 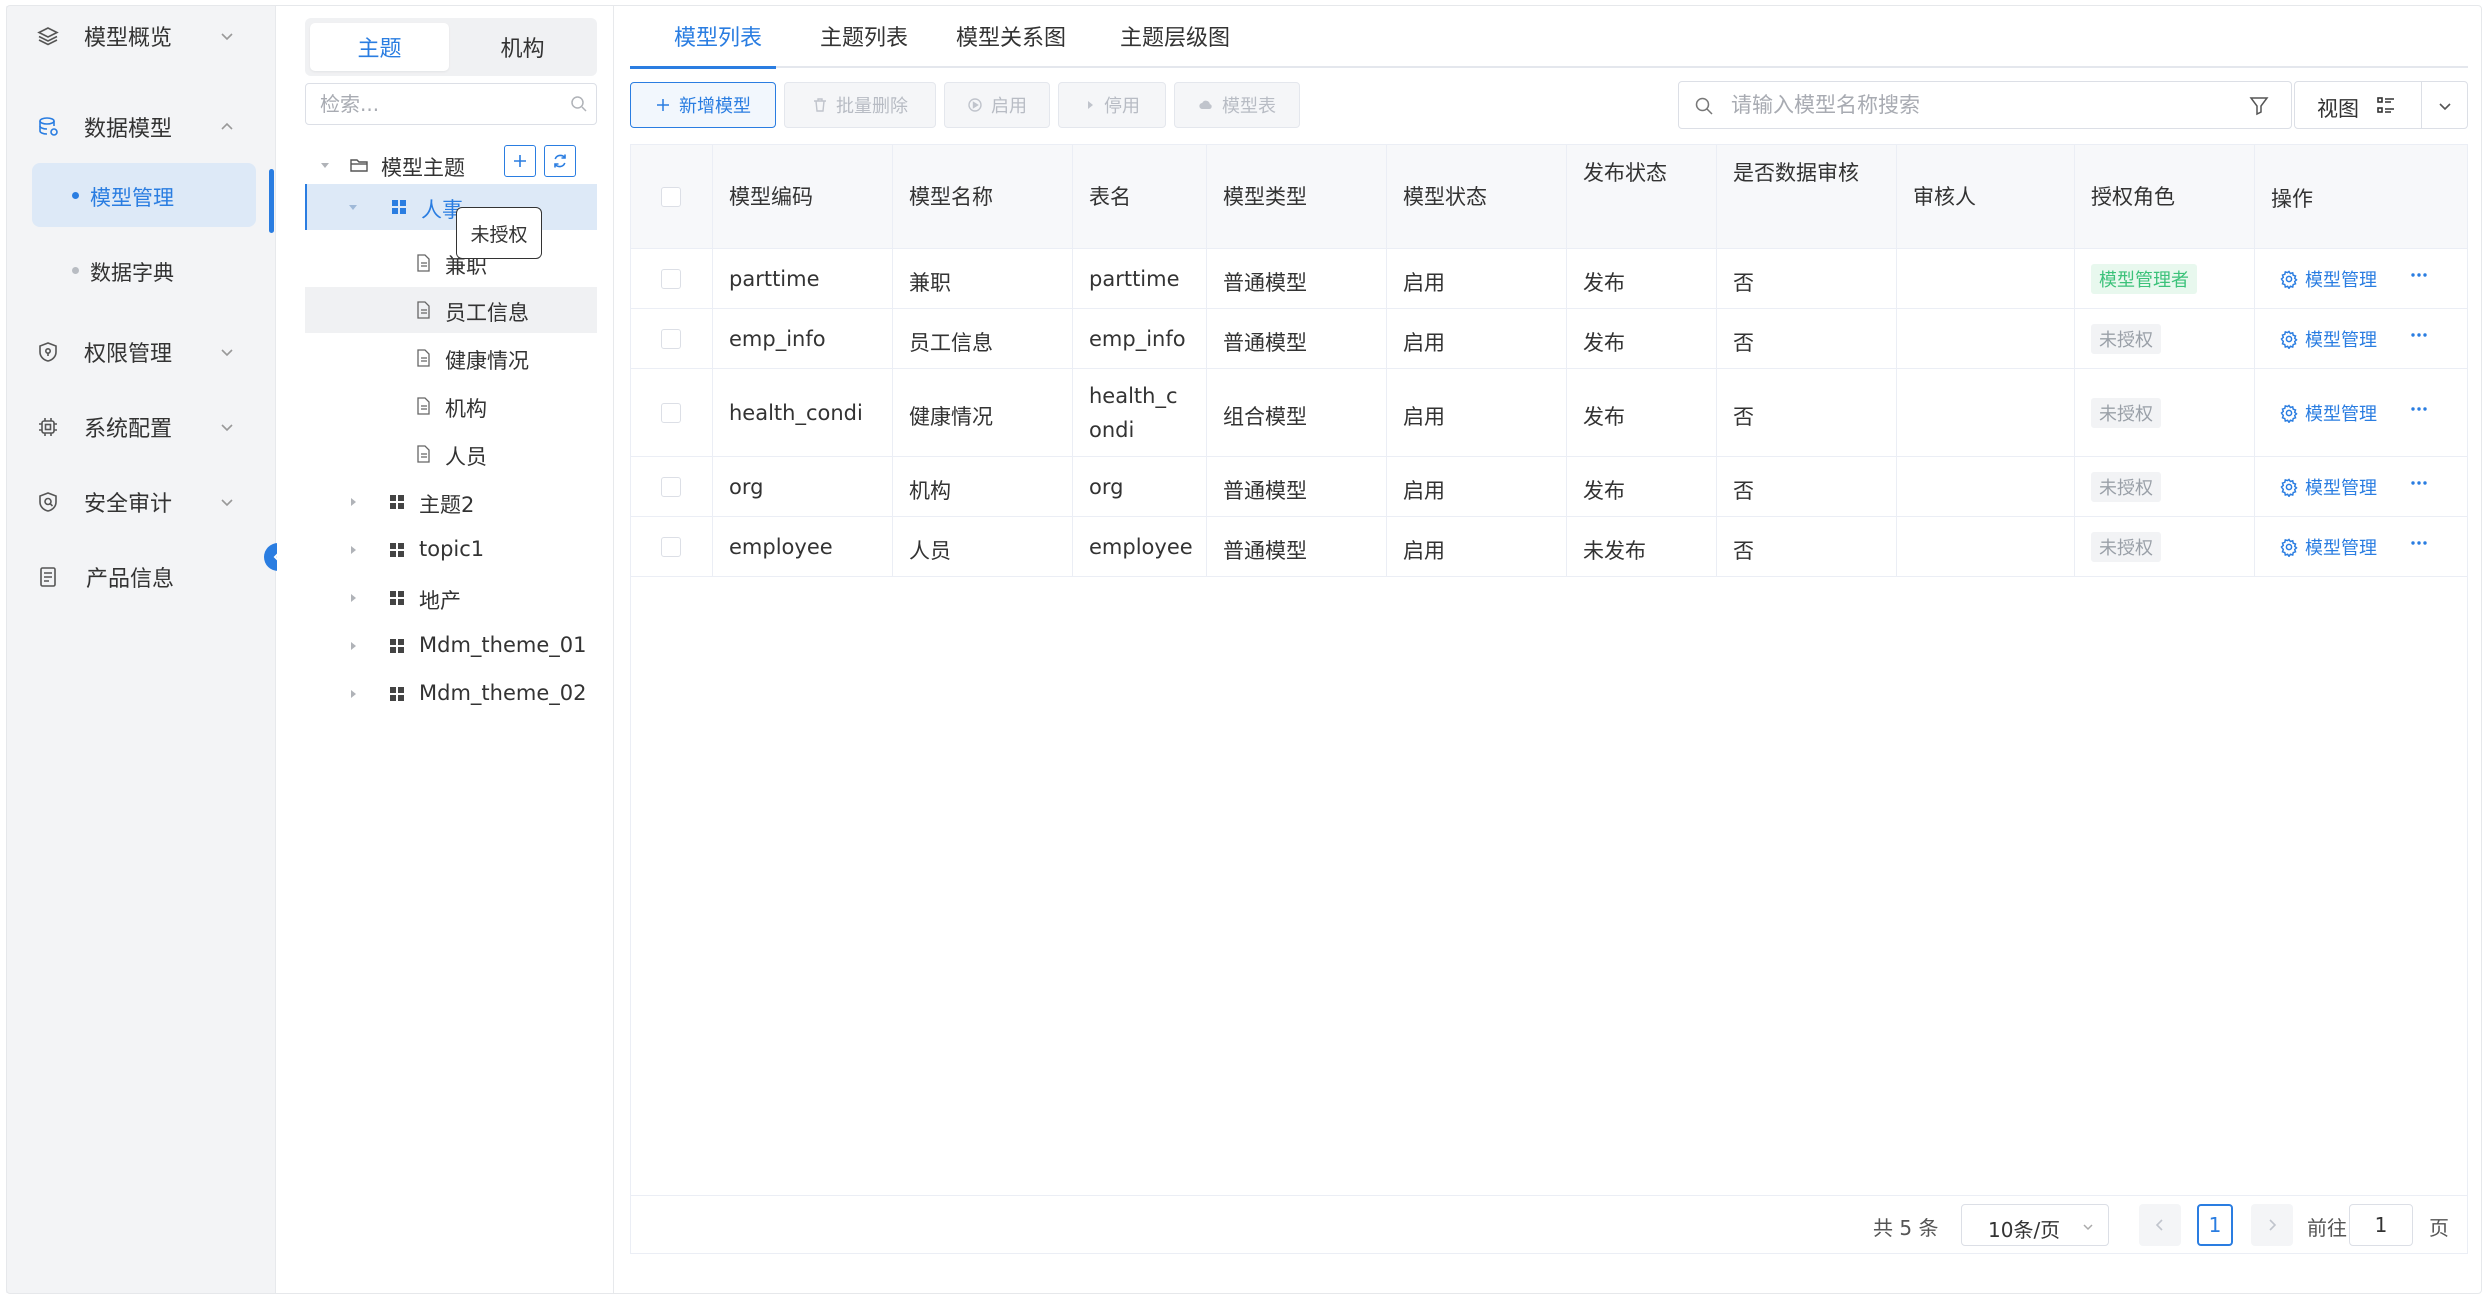 I want to click on cell-audit: 否, so click(x=1807, y=412).